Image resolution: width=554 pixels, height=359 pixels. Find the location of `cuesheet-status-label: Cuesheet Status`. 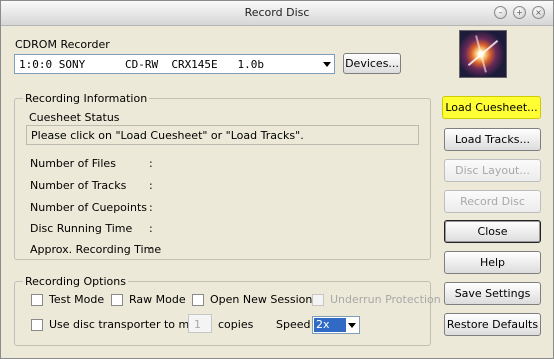

cuesheet-status-label: Cuesheet Status is located at coordinates (74, 117).